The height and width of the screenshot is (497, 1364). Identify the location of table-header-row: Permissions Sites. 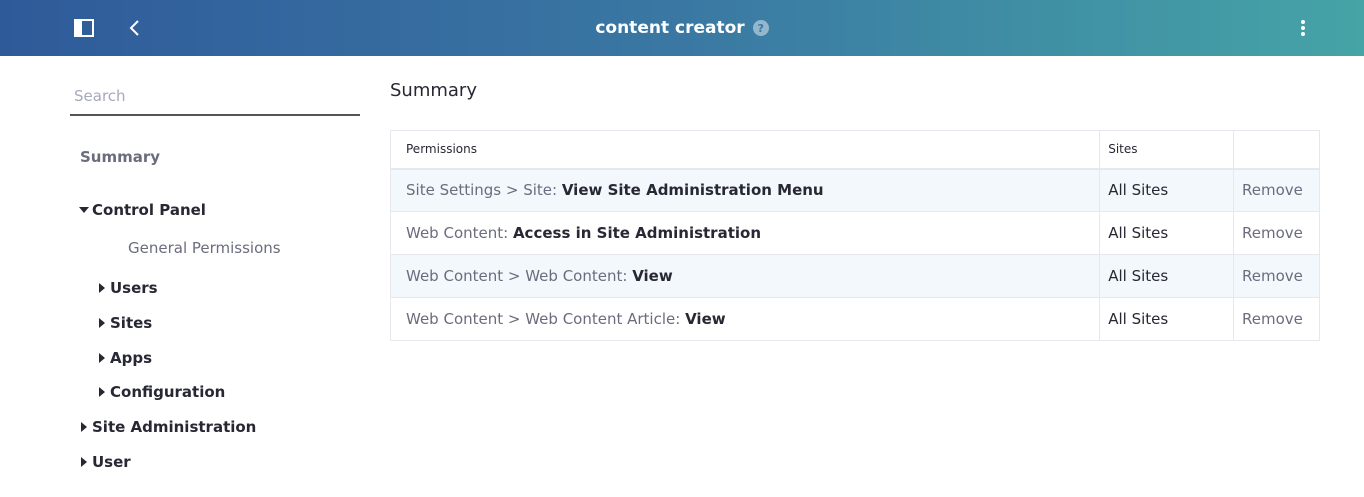
(855, 150).